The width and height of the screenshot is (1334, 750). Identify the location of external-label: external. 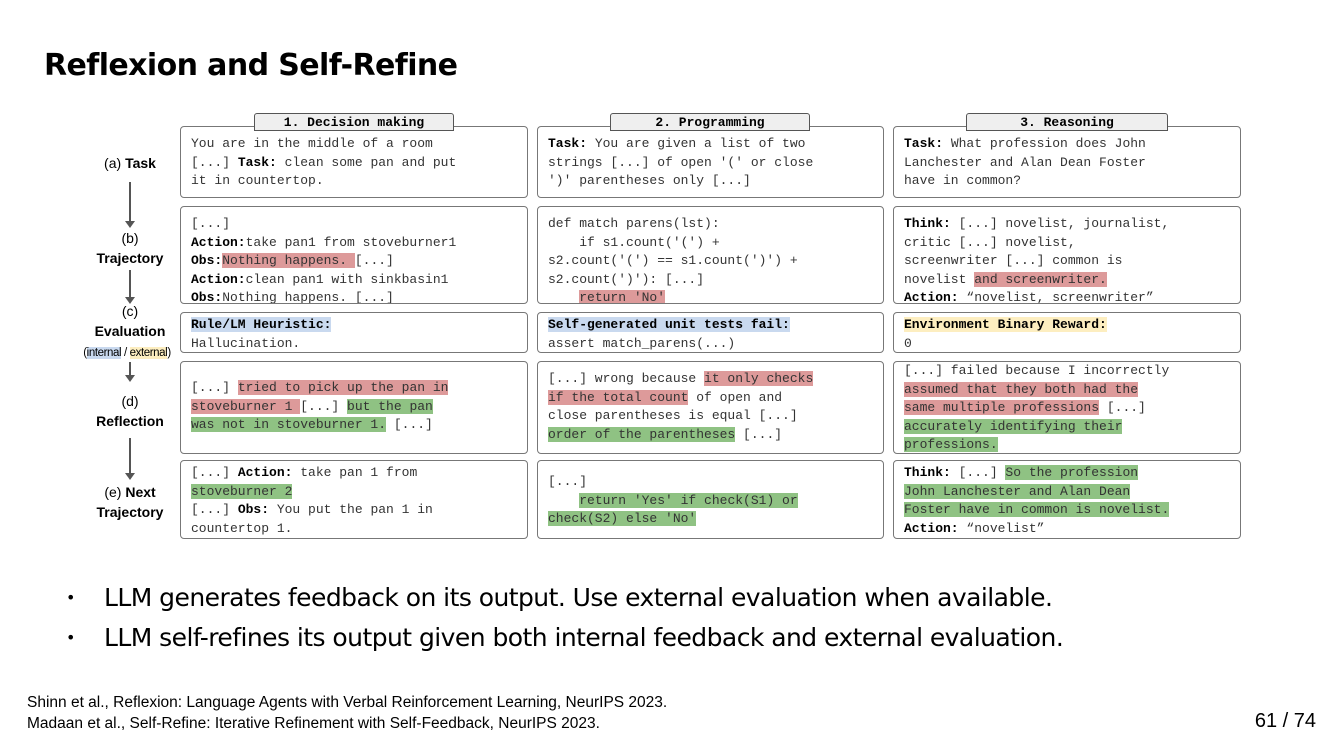
(148, 353).